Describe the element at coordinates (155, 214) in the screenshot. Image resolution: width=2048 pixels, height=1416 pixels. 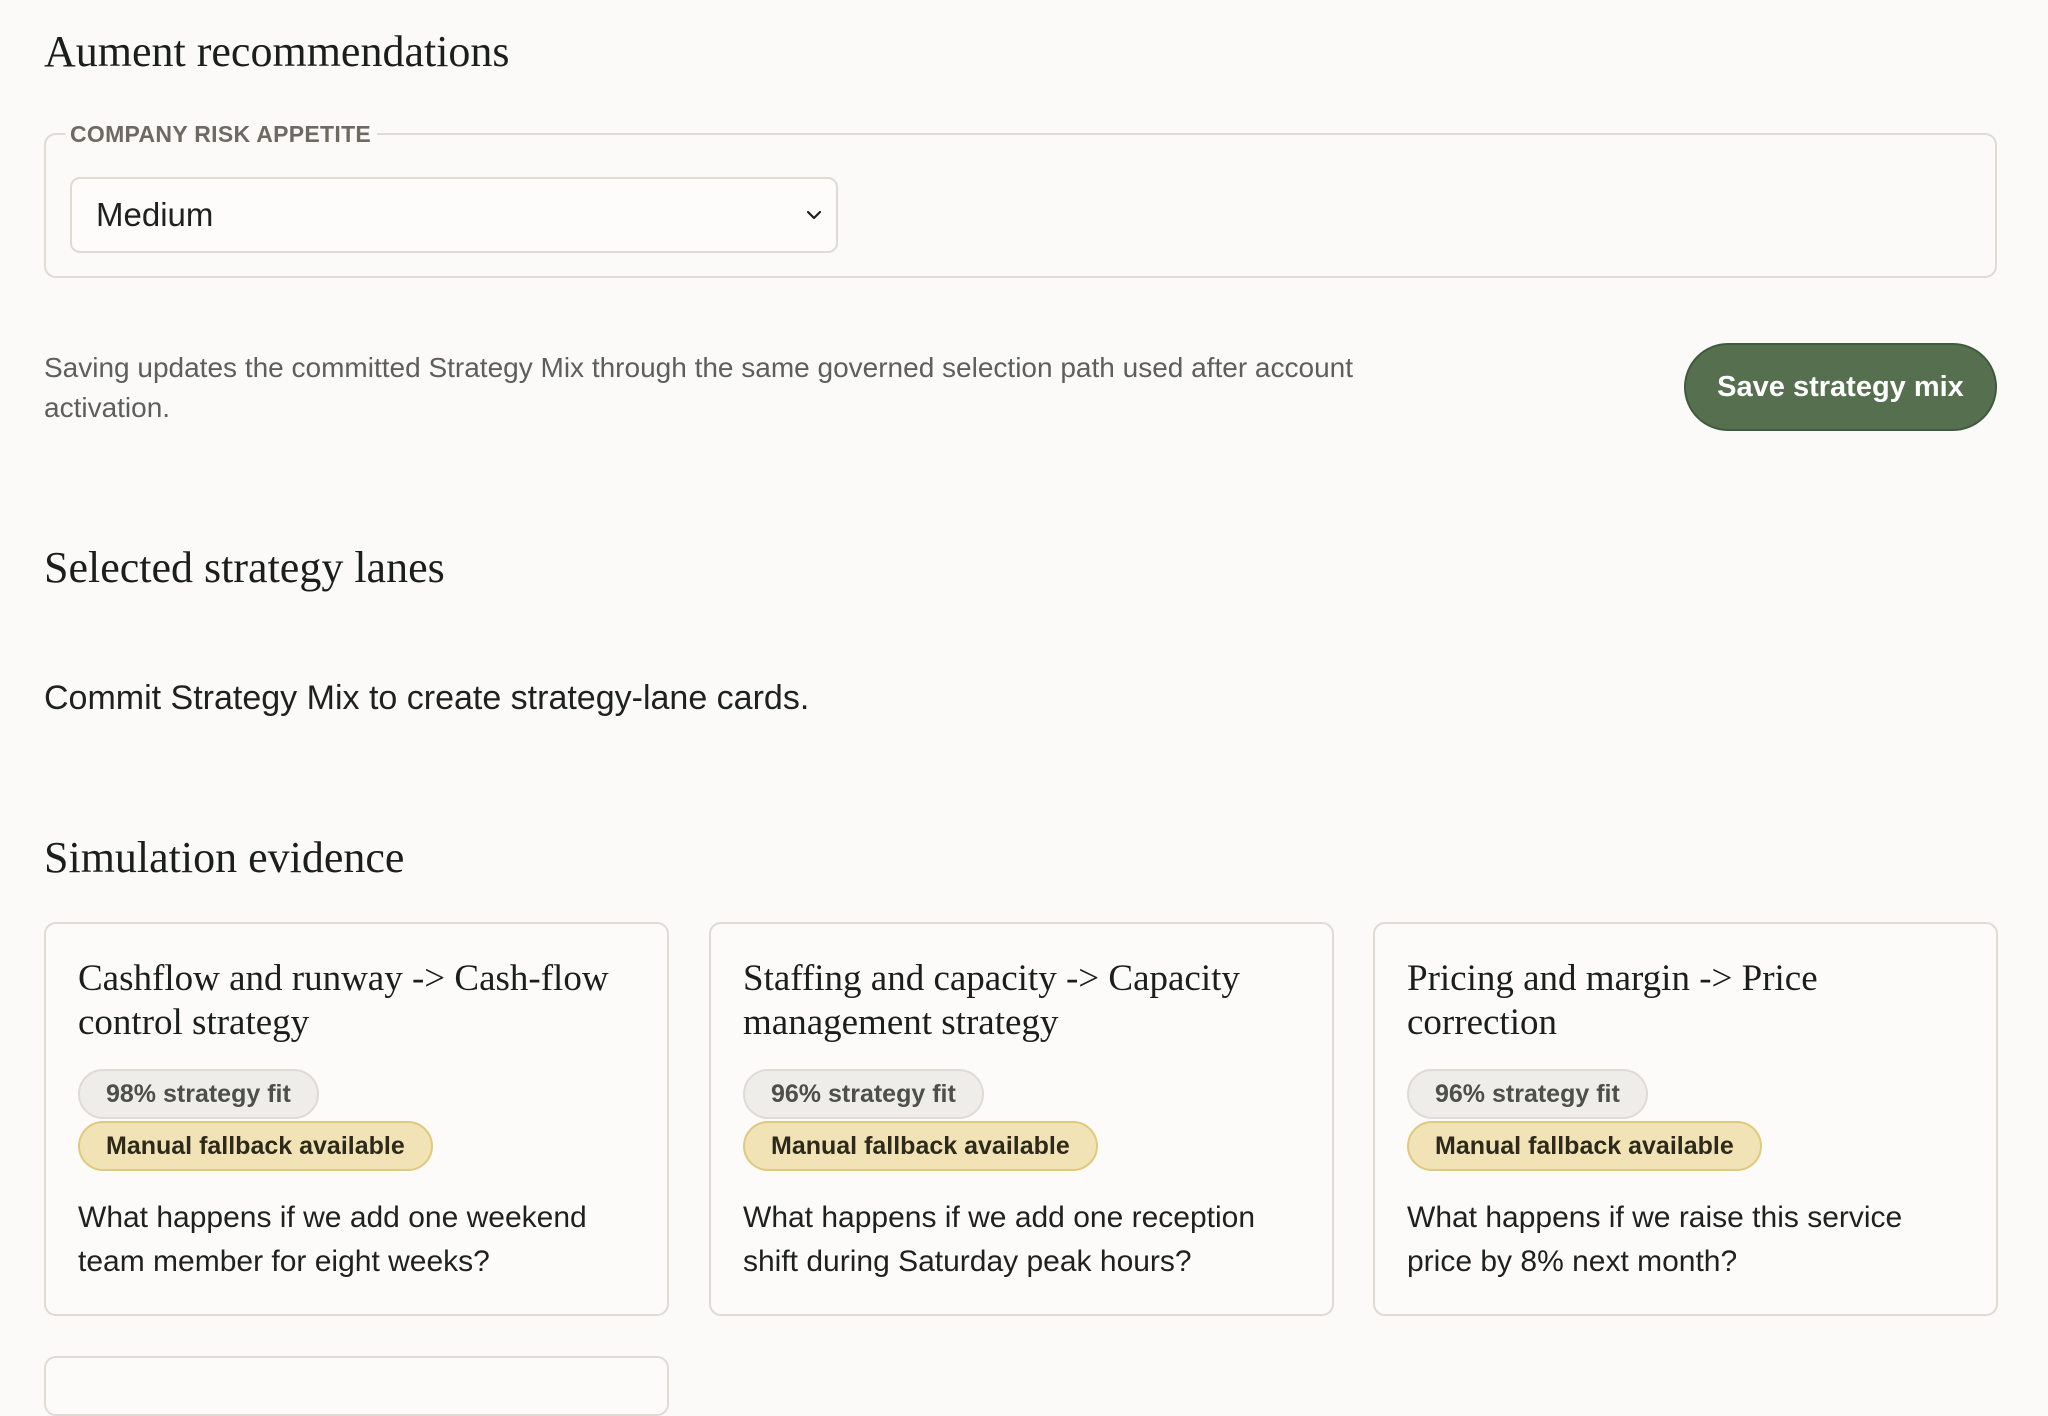
I see `risk-appetite-value: Medium` at that location.